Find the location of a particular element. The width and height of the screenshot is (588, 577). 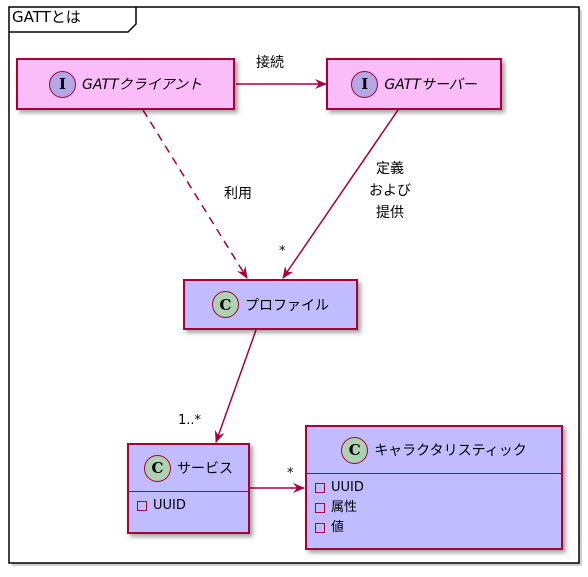

edge-label-define-line: および is located at coordinates (390, 191).